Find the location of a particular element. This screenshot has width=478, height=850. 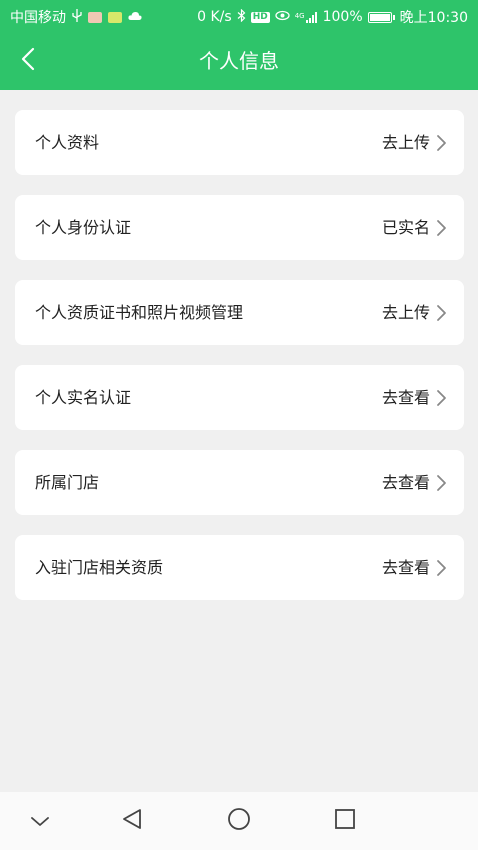

battery-icon is located at coordinates (381, 17).